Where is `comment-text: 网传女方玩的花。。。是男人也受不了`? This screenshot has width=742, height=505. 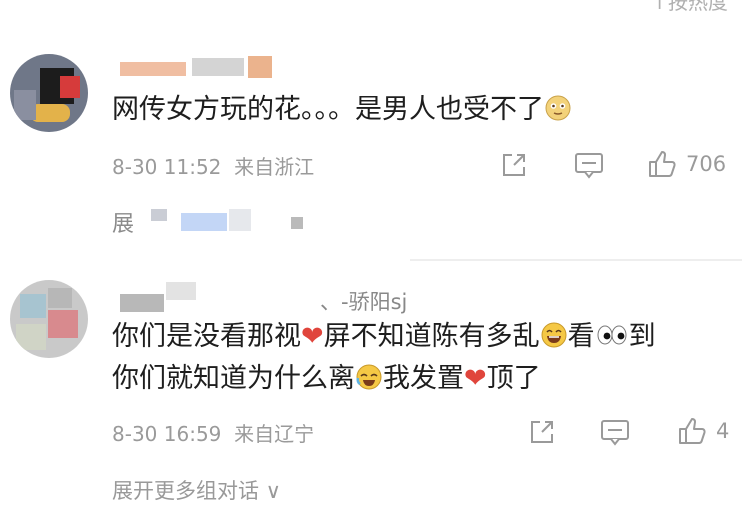 comment-text: 网传女方玩的花。。。是男人也受不了 is located at coordinates (342, 112).